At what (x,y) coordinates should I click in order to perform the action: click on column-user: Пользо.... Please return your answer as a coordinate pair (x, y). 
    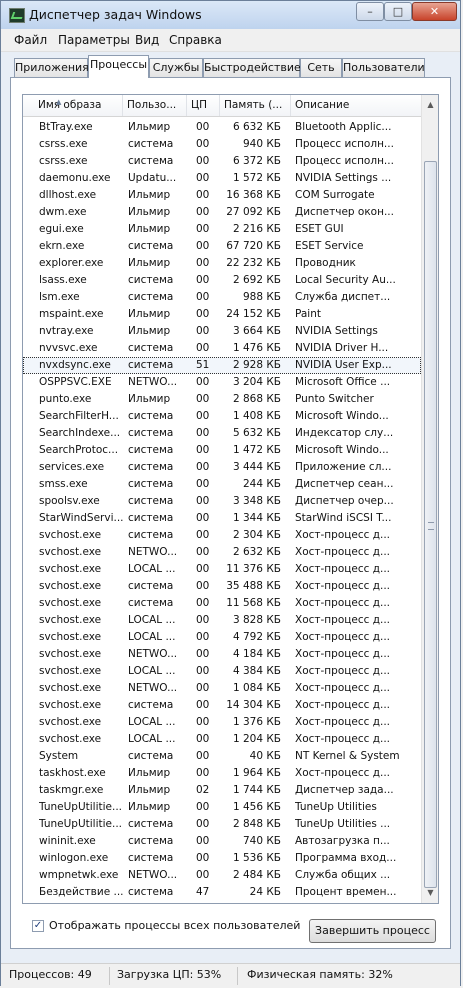
    Looking at the image, I should click on (155, 105).